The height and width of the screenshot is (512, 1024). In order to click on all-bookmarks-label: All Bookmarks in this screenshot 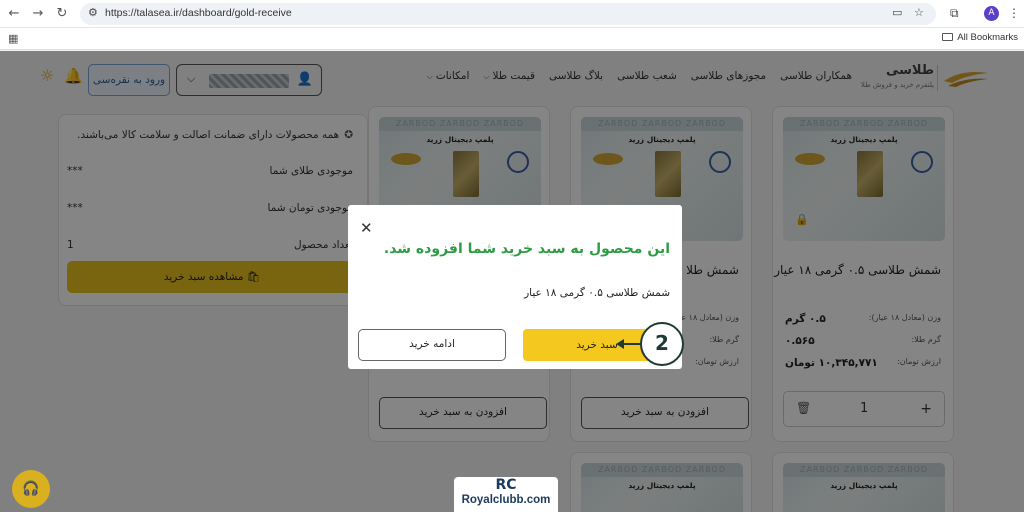, I will do `click(987, 37)`.